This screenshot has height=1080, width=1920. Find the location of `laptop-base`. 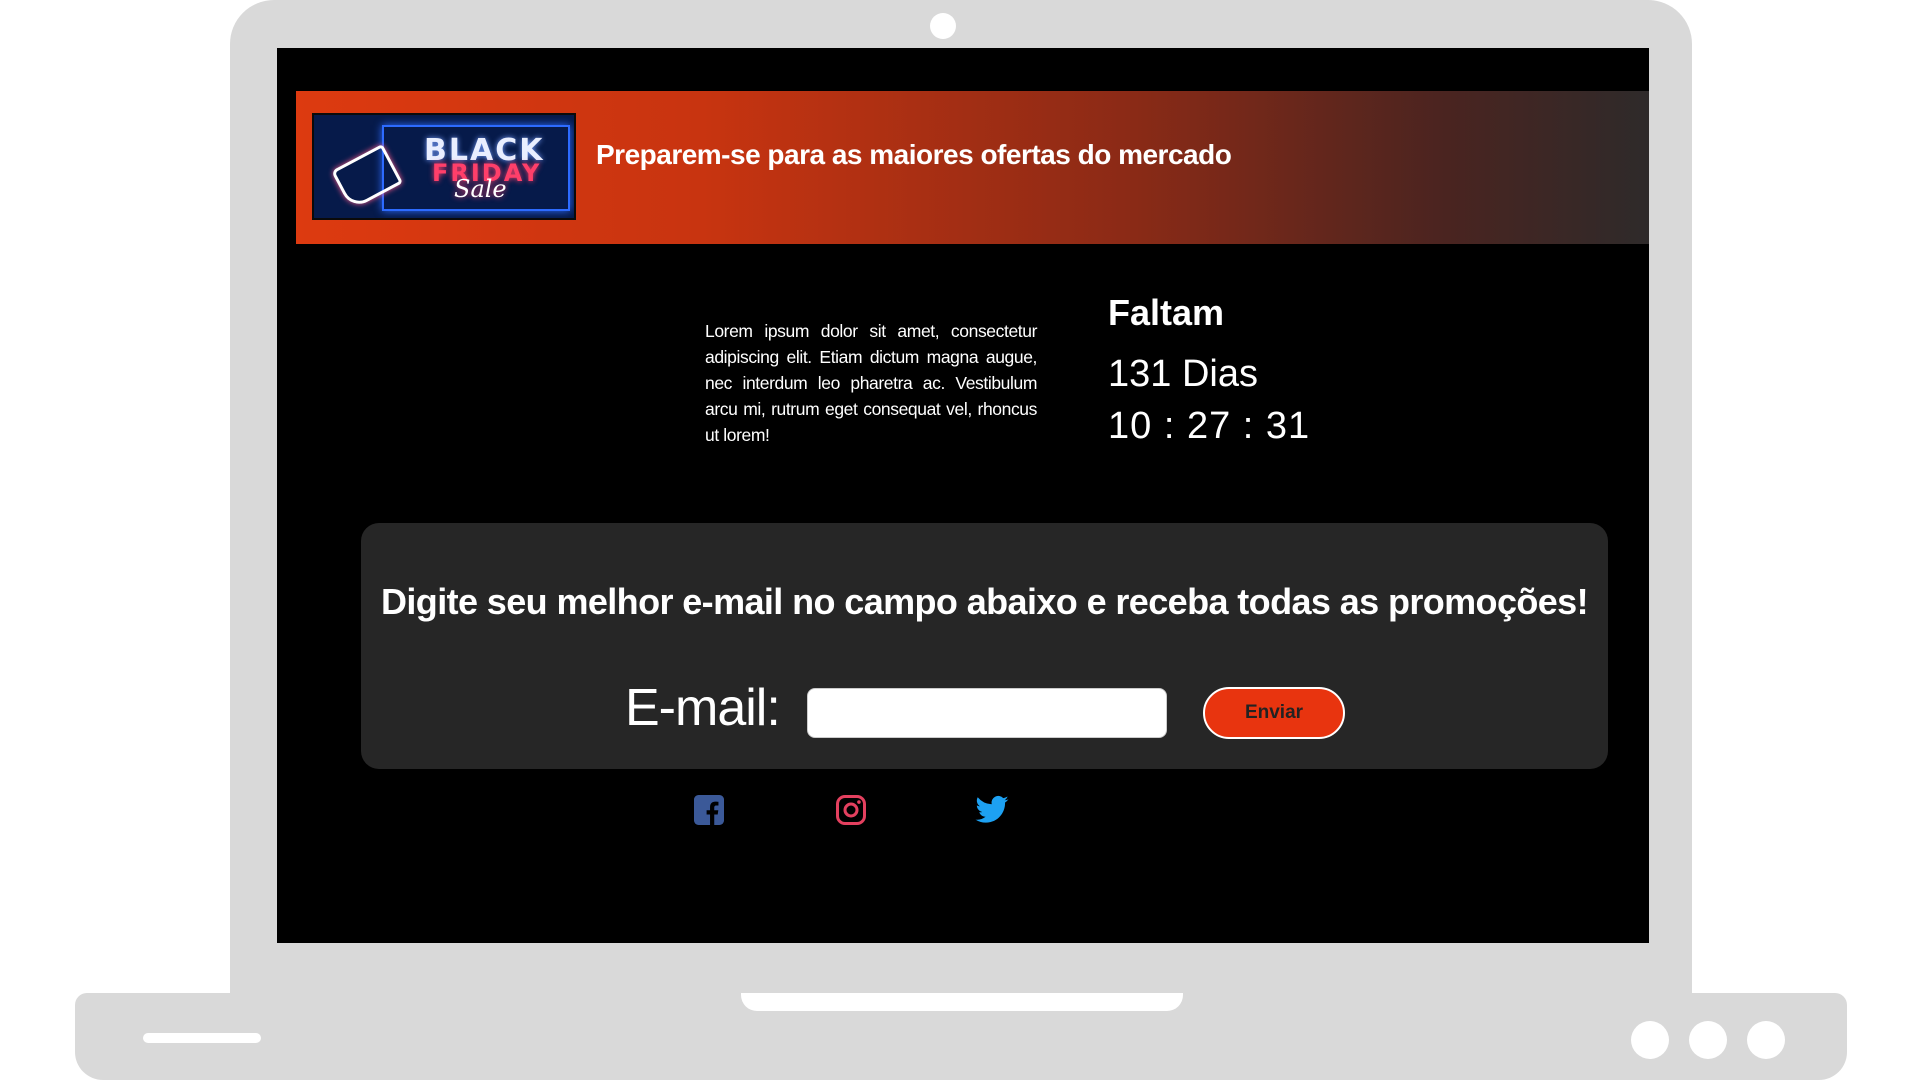

laptop-base is located at coordinates (961, 1036).